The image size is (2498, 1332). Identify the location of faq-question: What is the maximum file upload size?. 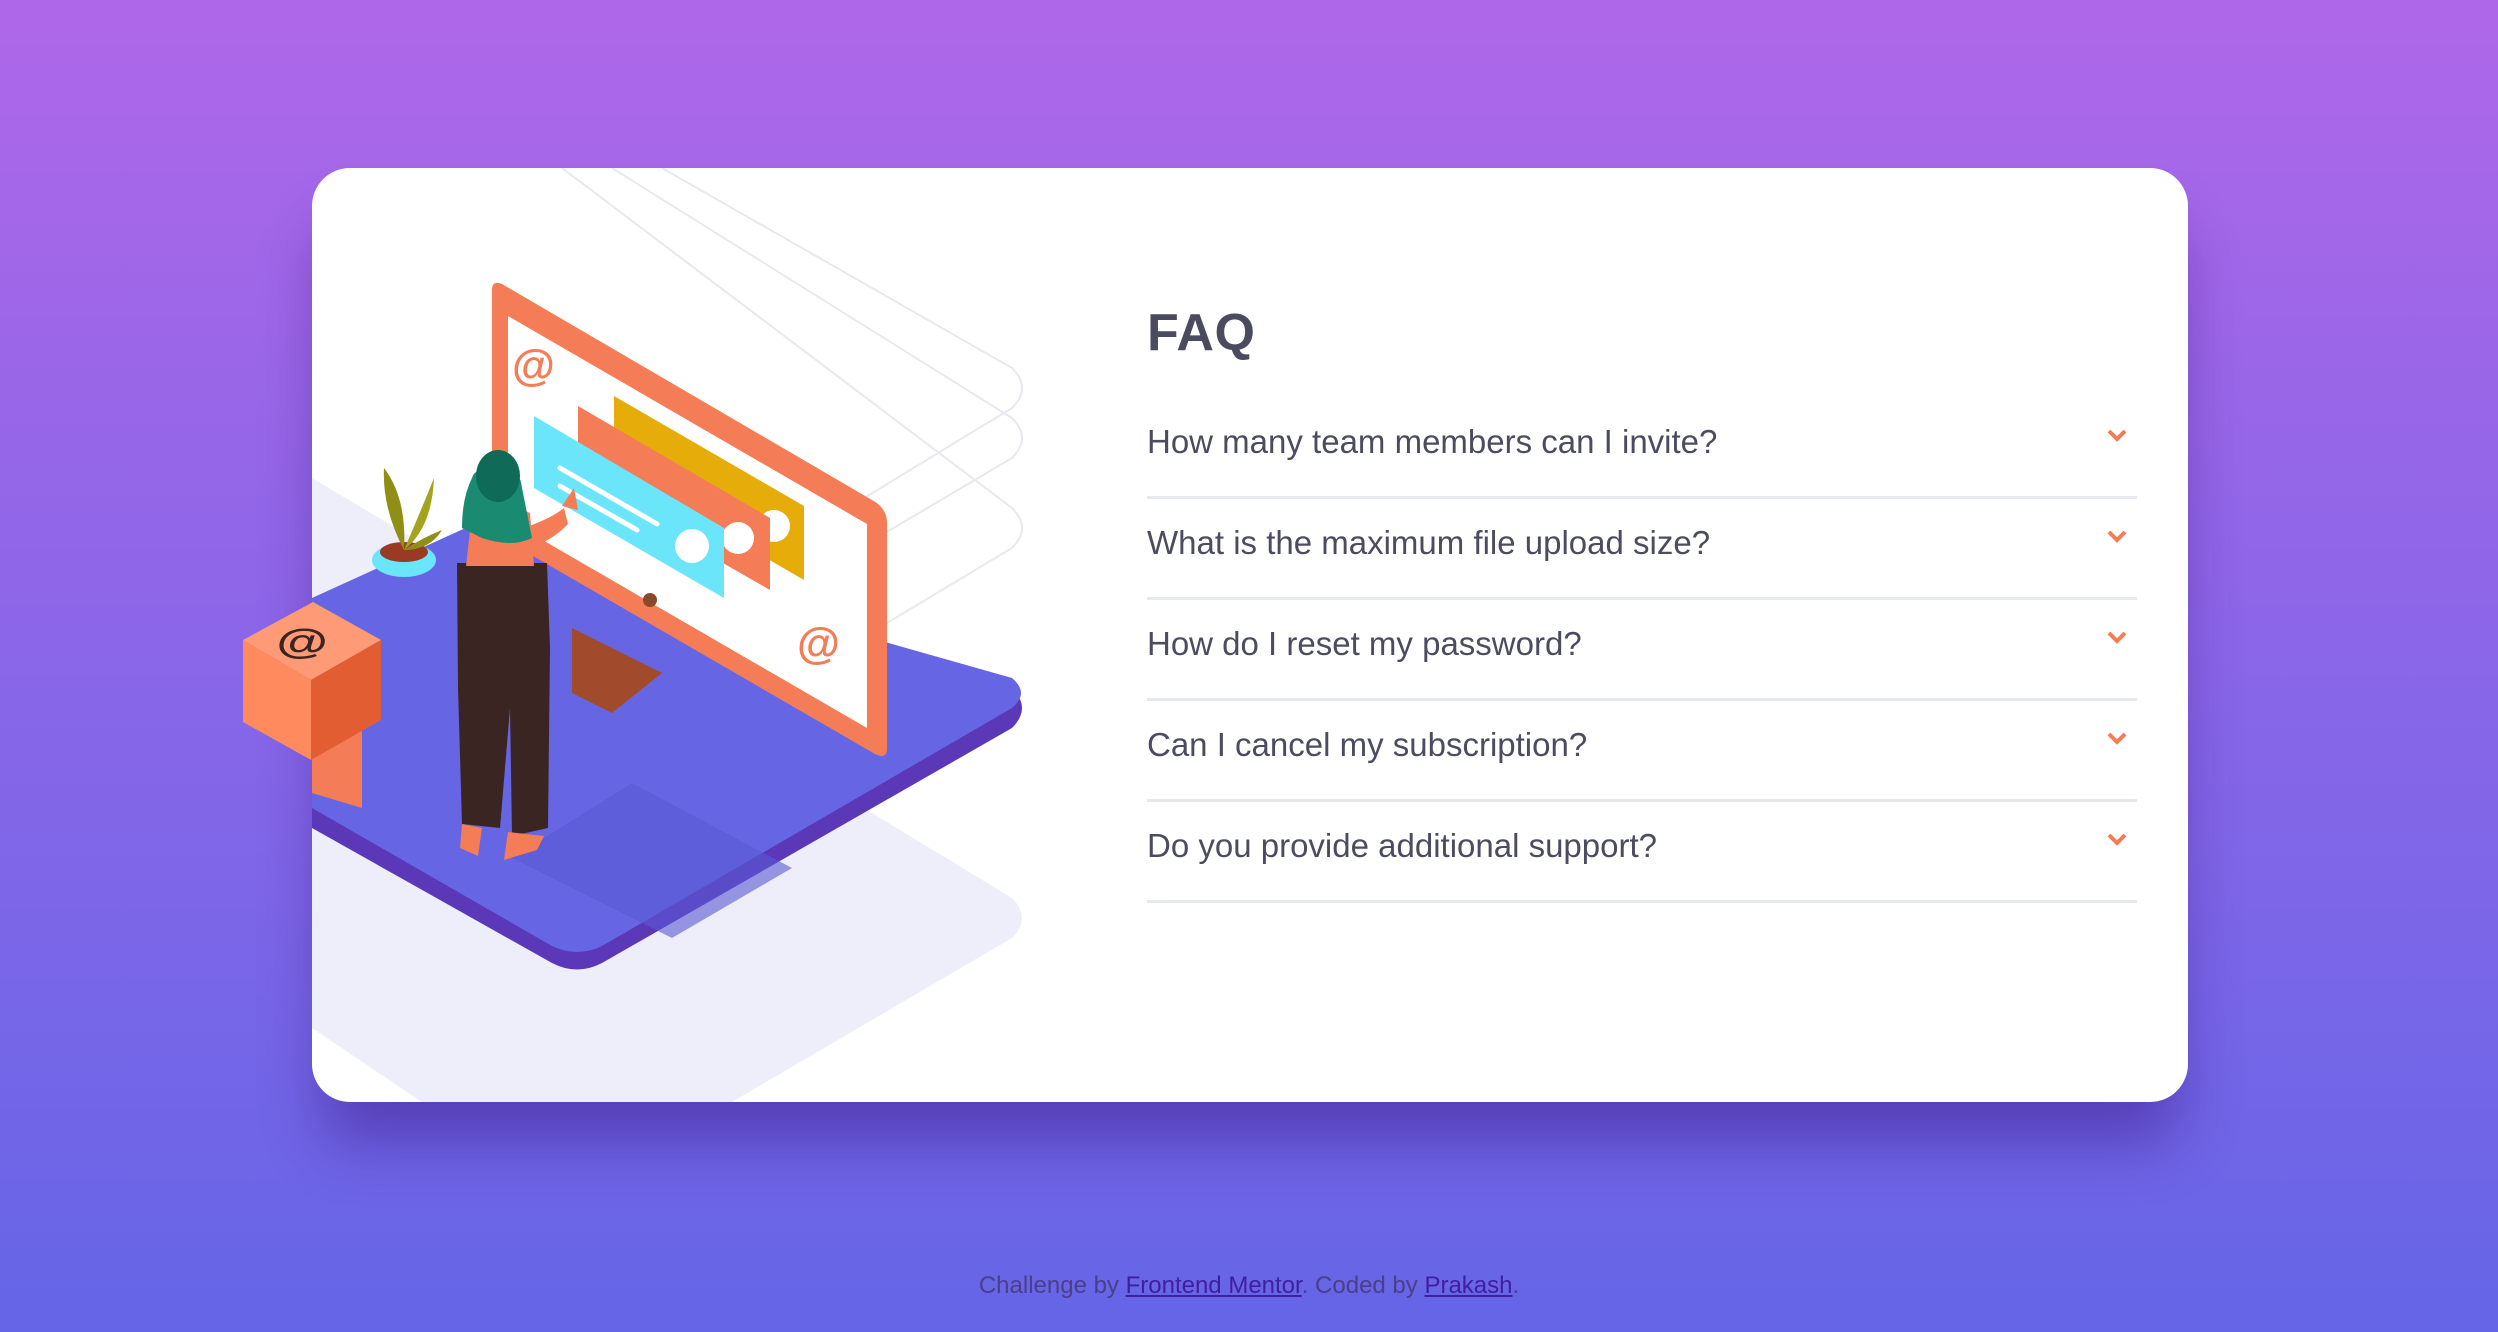
(1429, 542).